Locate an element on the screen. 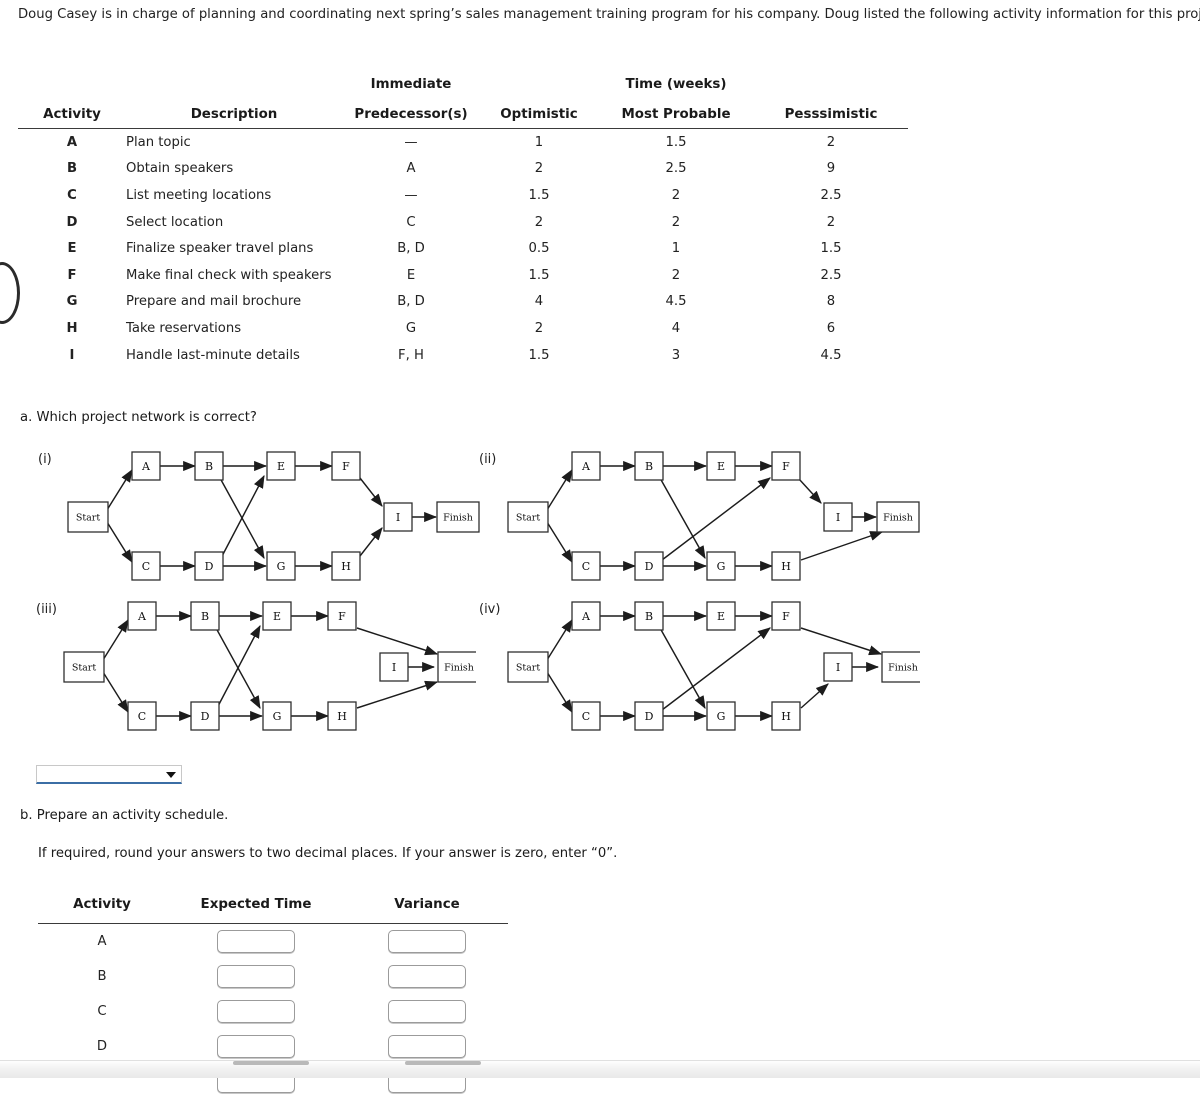 The image size is (1200, 1099). chevron-down-icon is located at coordinates (171, 775).